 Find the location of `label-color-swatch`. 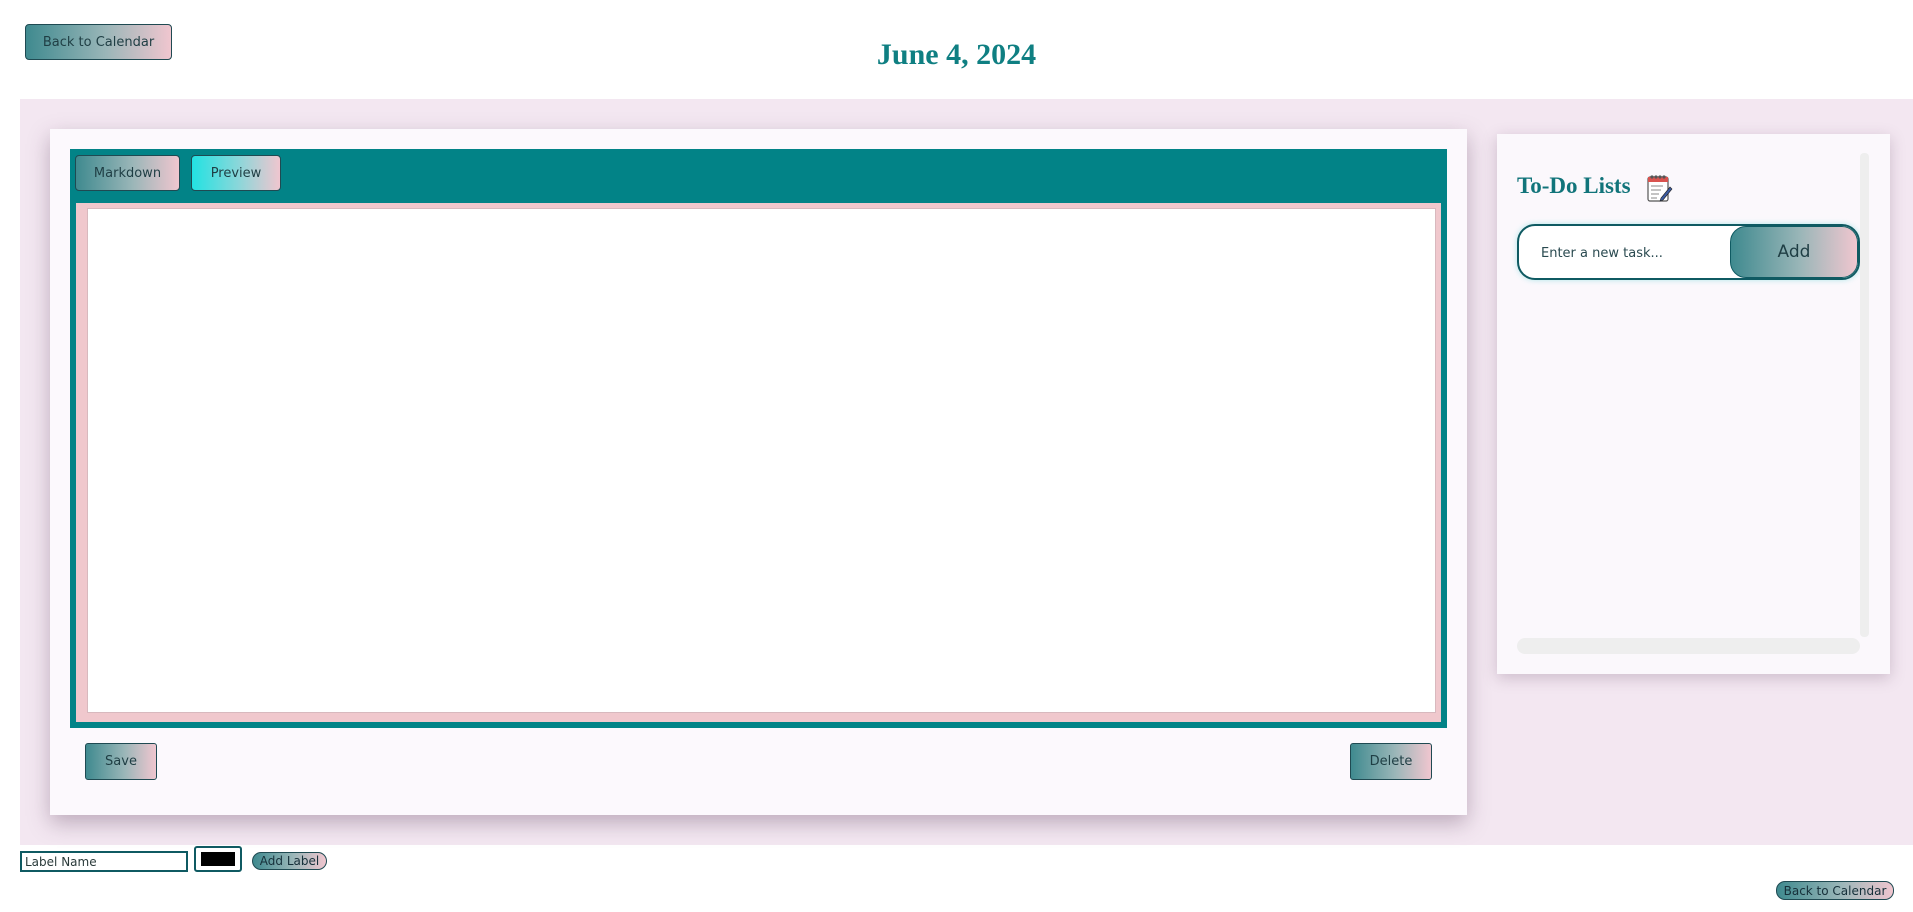

label-color-swatch is located at coordinates (218, 859).